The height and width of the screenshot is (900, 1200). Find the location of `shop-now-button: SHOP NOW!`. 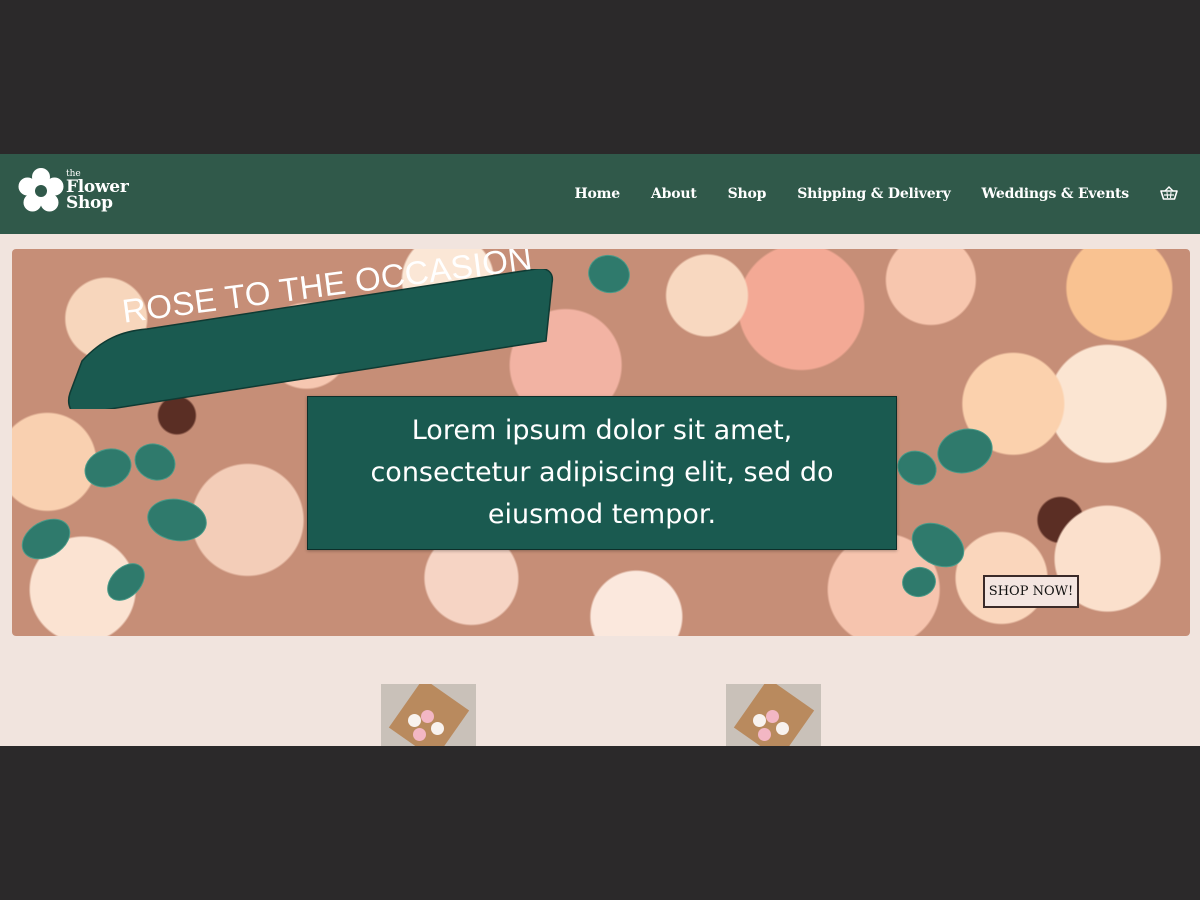

shop-now-button: SHOP NOW! is located at coordinates (1031, 591).